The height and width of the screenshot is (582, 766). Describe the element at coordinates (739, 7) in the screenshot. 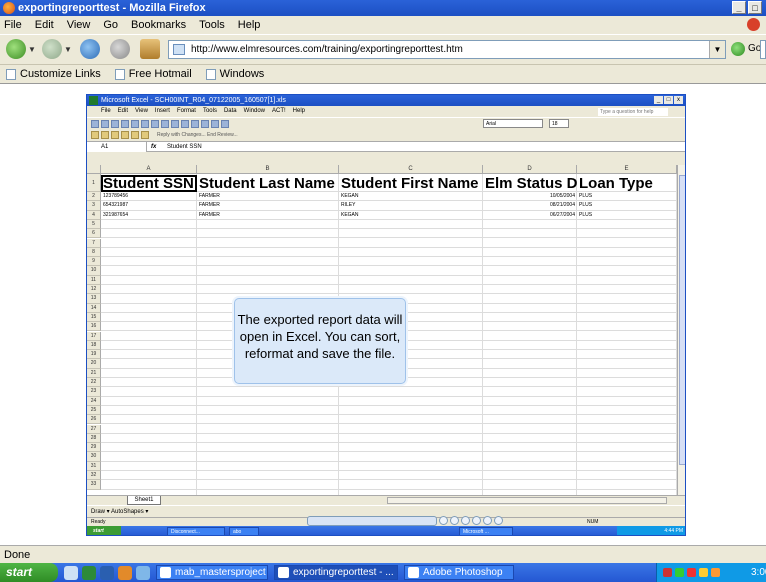

I see `minimize-button: _` at that location.